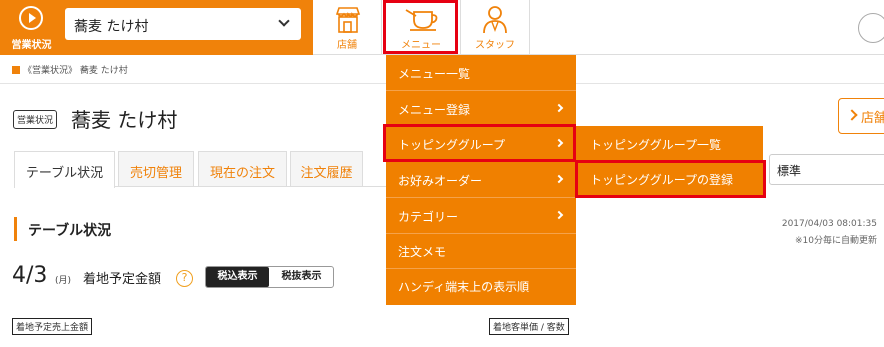  What do you see at coordinates (495, 20) in the screenshot?
I see `staff-icon` at bounding box center [495, 20].